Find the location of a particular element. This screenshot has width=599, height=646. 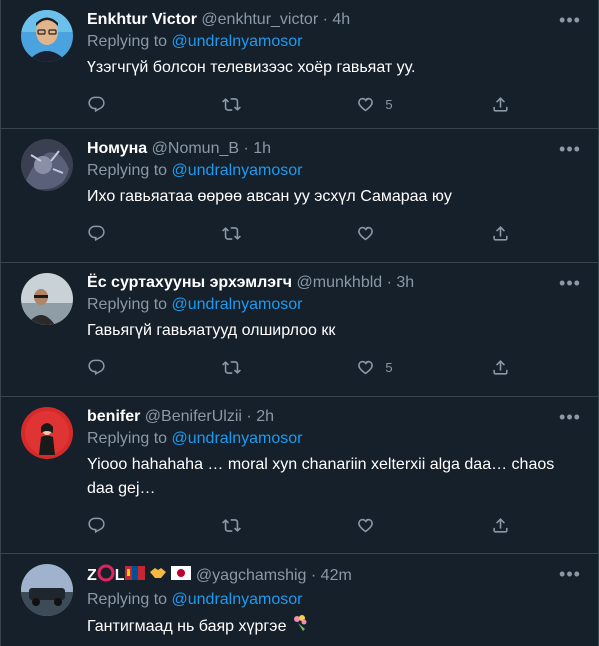

japan-flag-icon is located at coordinates (181, 576).